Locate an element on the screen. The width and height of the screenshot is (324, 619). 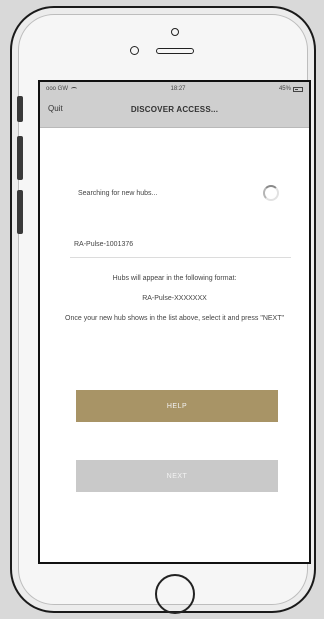
status-bar: ooo GW 18:27 45% is located at coordinates (174, 89).